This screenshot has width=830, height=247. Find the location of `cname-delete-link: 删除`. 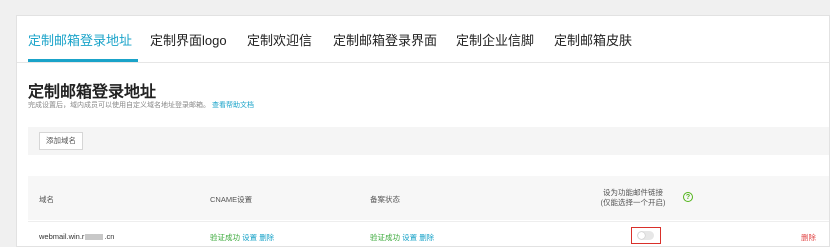

cname-delete-link: 删除 is located at coordinates (266, 237).